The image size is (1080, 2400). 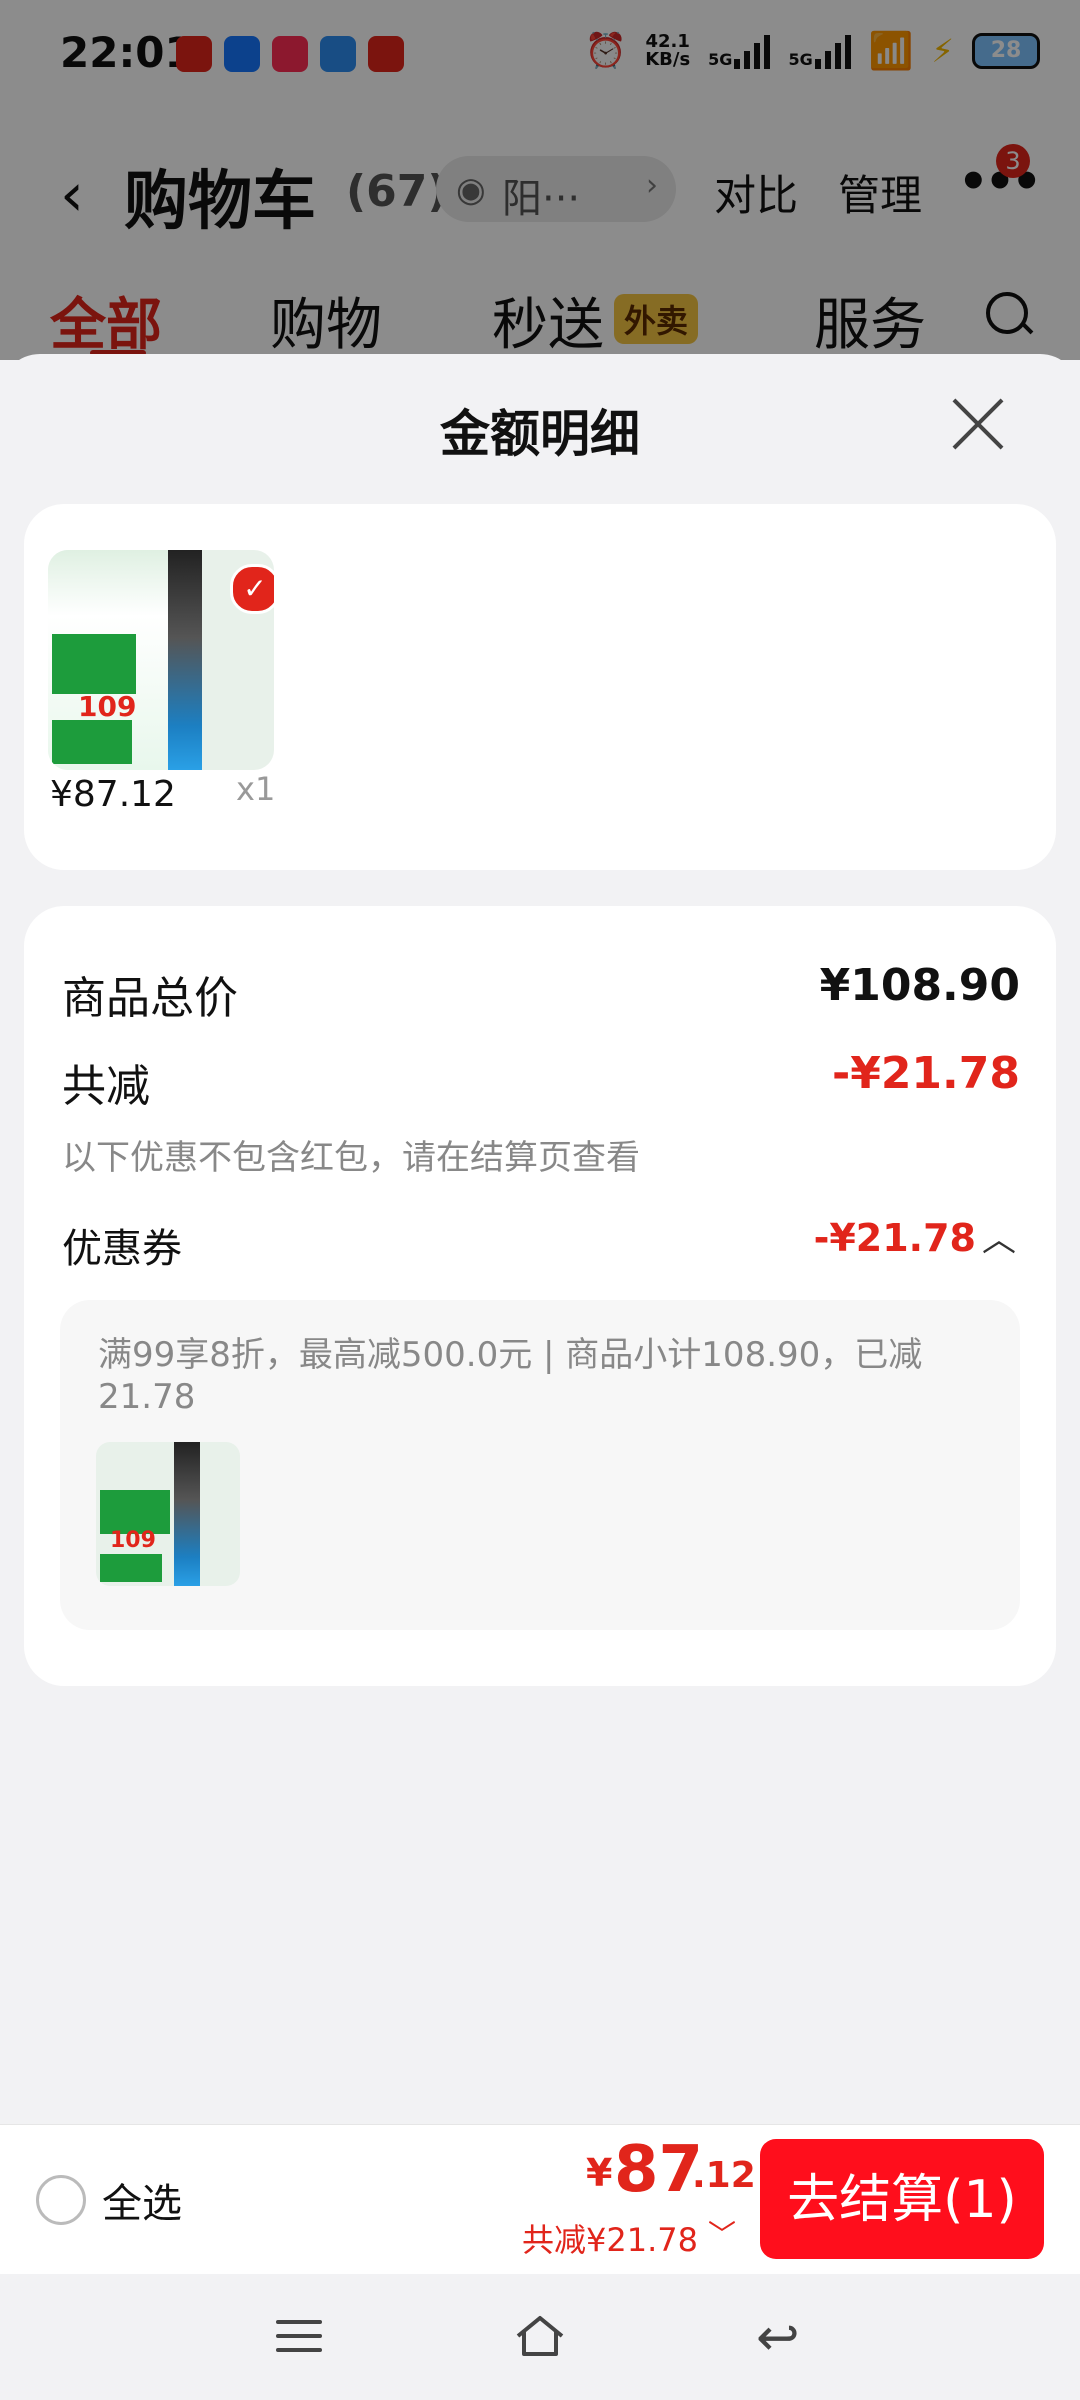 I want to click on back-icon: ↩, so click(x=778, y=2338).